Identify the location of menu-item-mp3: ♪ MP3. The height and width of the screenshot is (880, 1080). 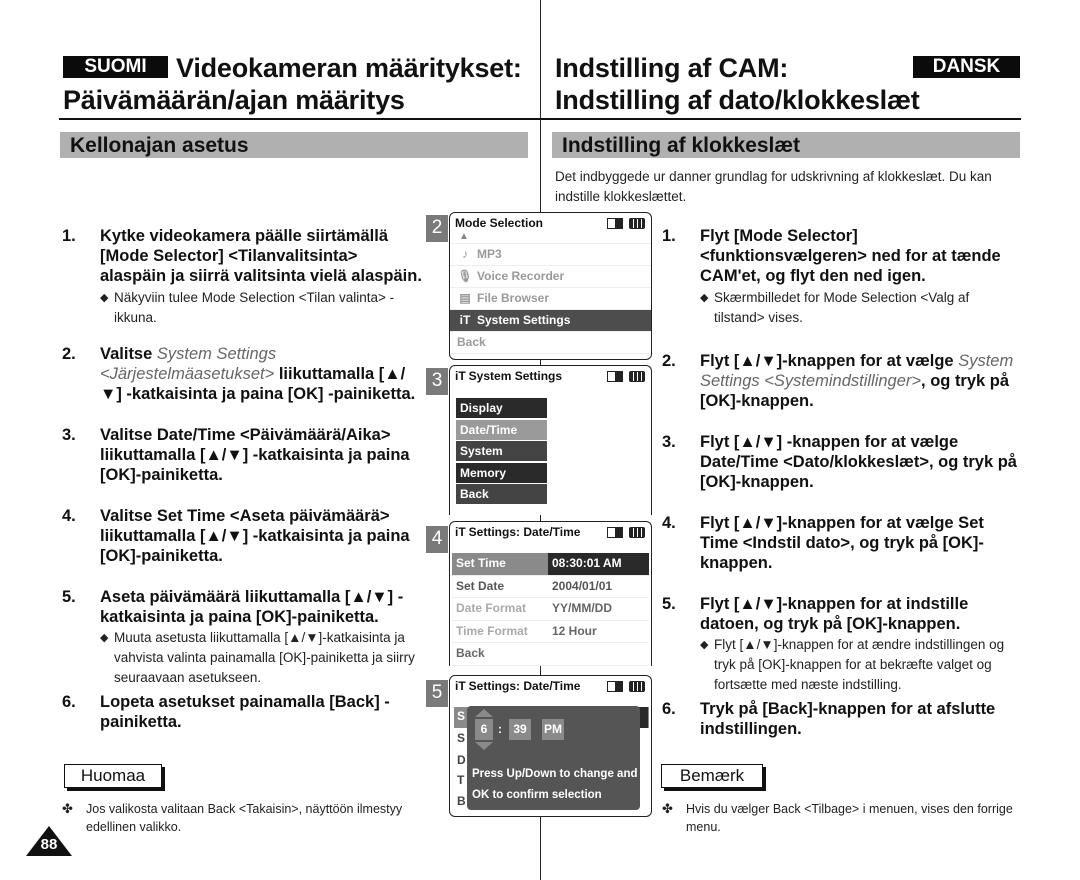
(550, 255).